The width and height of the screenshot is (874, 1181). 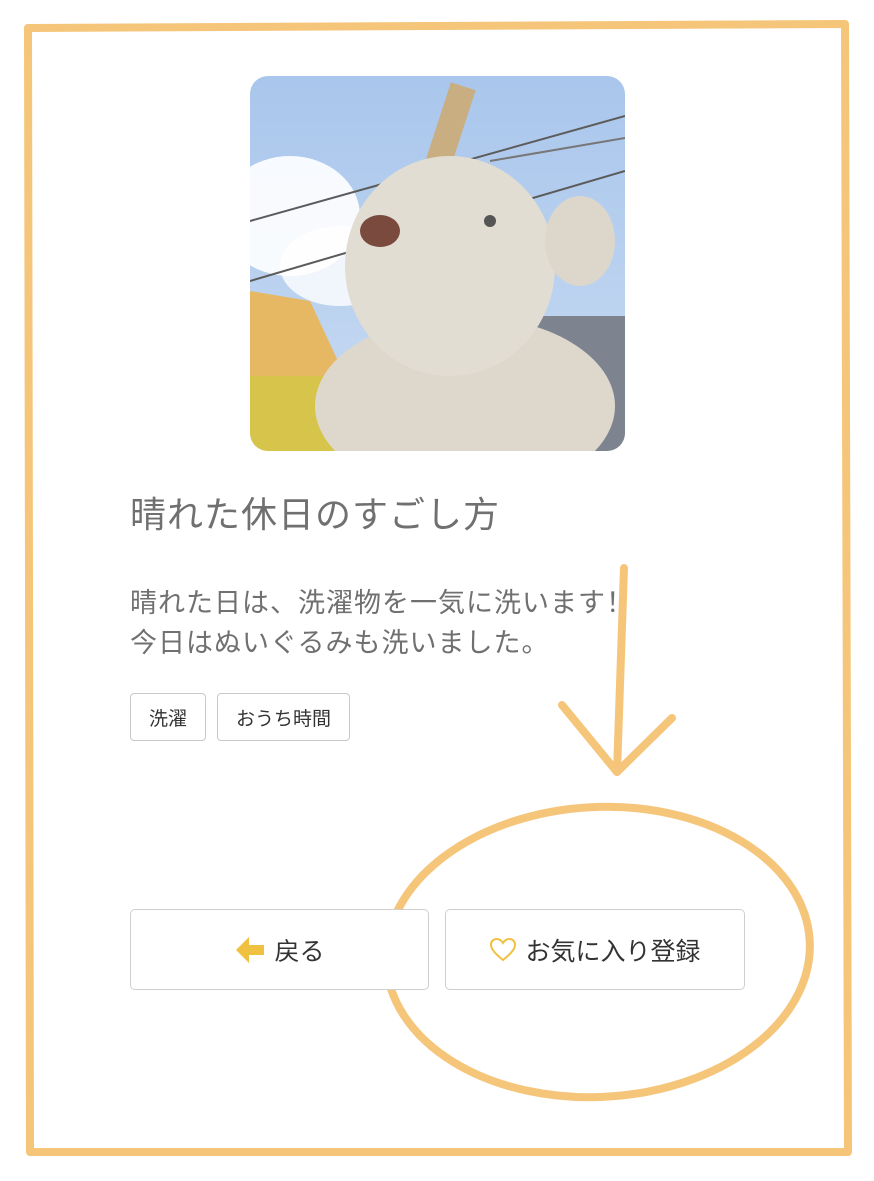 What do you see at coordinates (315, 515) in the screenshot?
I see `post-title: 晴れた休日のすごし方` at bounding box center [315, 515].